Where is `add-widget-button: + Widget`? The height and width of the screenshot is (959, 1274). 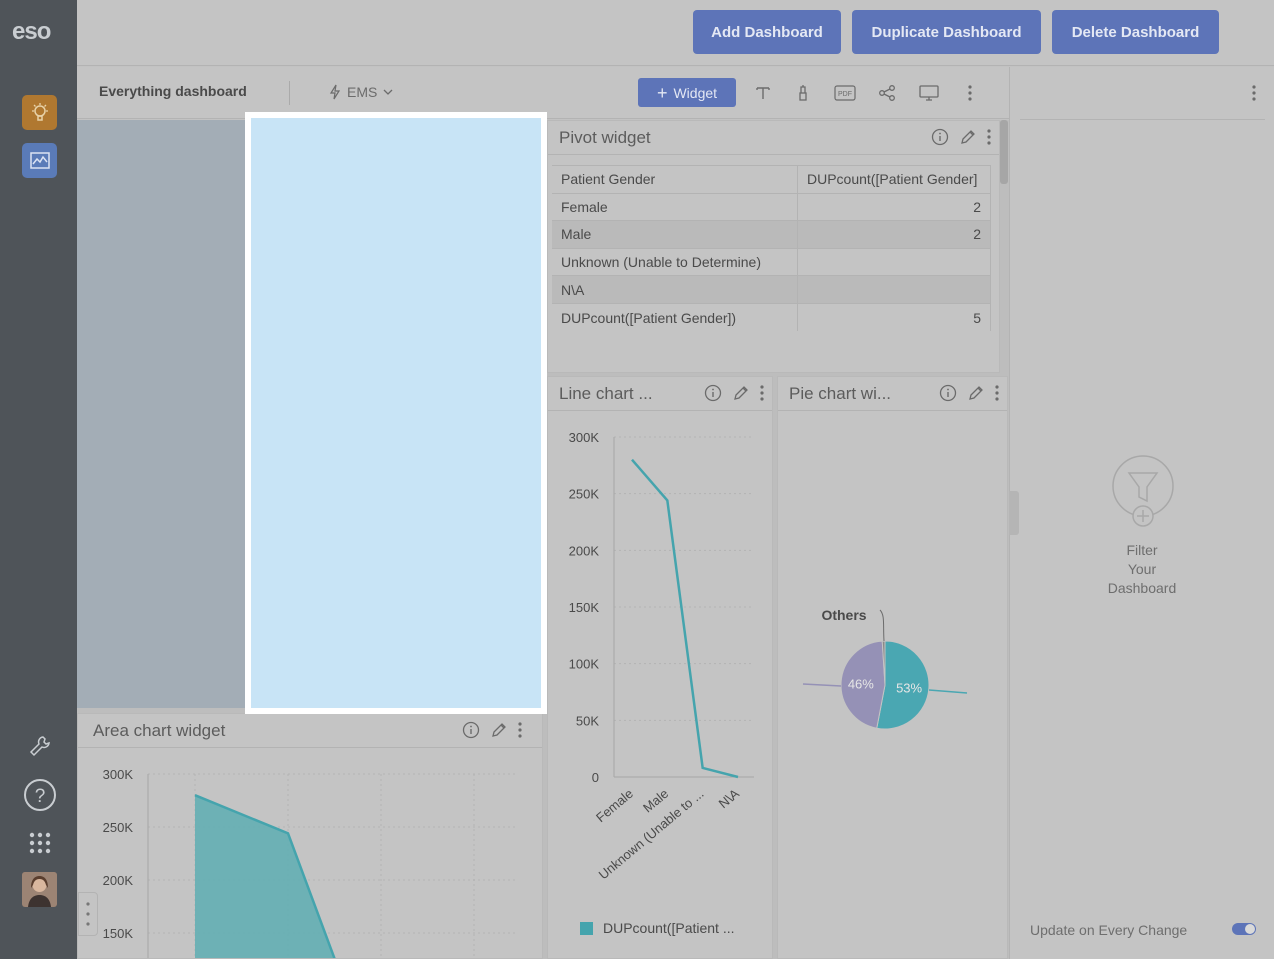
add-widget-button: + Widget is located at coordinates (687, 92).